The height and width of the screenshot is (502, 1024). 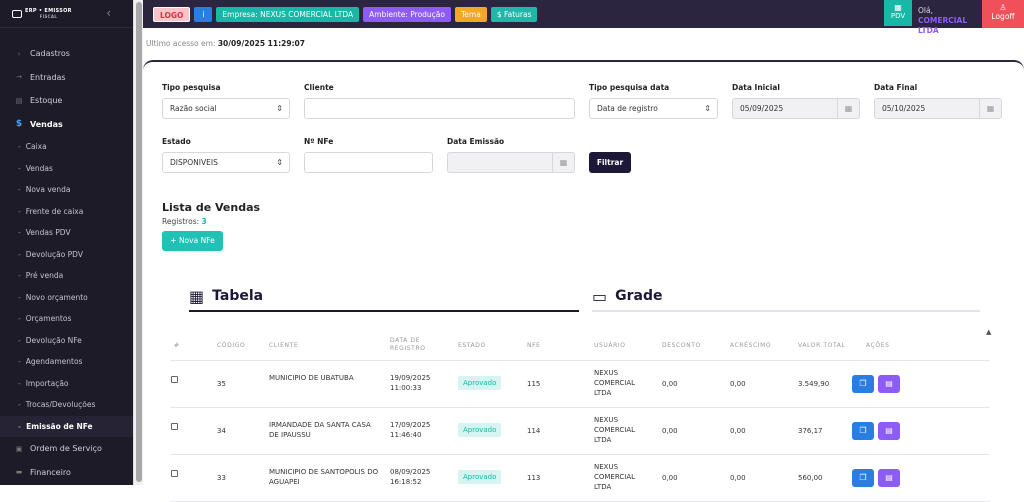 I want to click on sidebar-item-ordem-de-serviço: ▣ Ordem de Serviço, so click(x=66, y=449).